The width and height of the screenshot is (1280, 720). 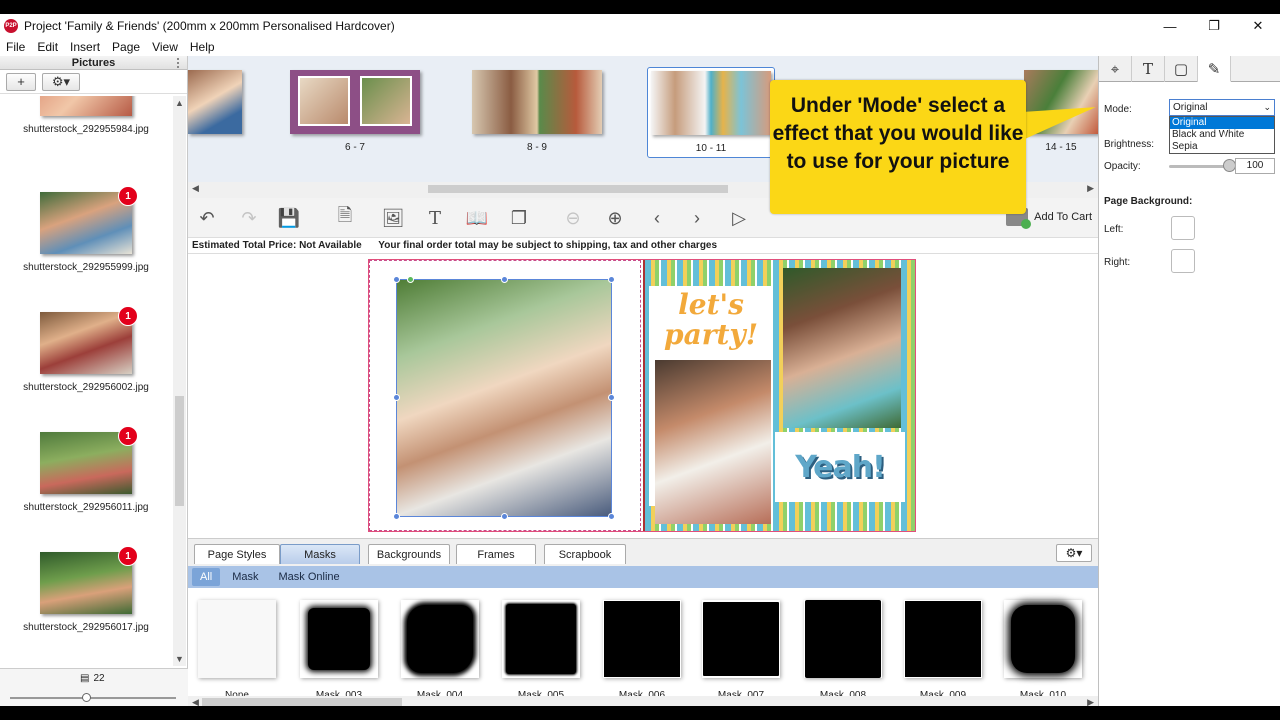 What do you see at coordinates (537, 102) in the screenshot?
I see `spread-image` at bounding box center [537, 102].